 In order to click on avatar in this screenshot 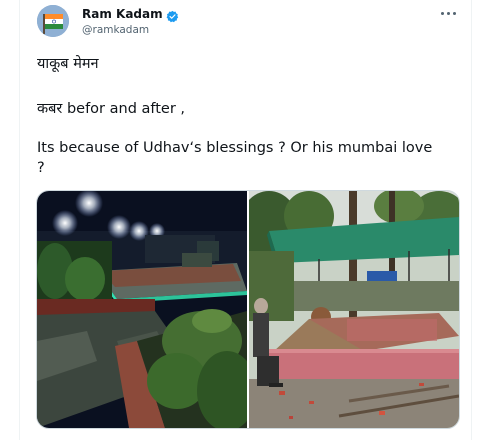, I will do `click(53, 21)`.